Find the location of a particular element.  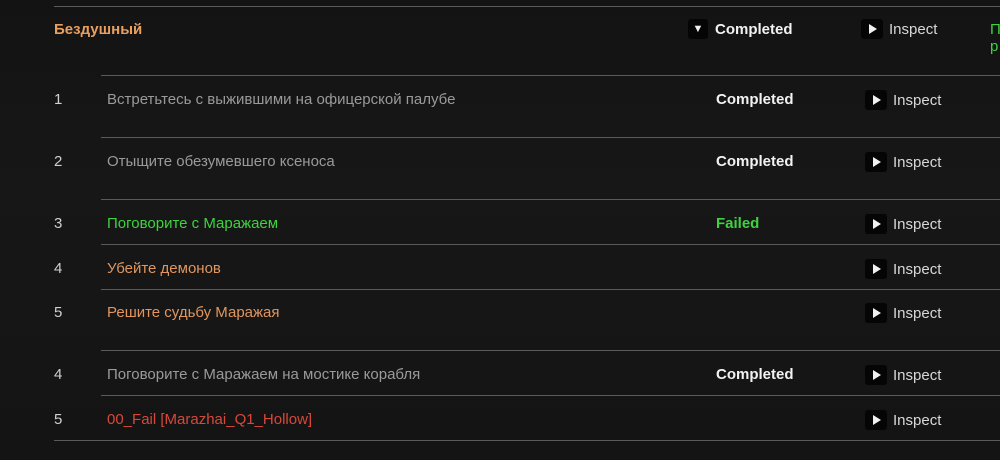

objective-text: Решите судьбу Маражая is located at coordinates (193, 312).